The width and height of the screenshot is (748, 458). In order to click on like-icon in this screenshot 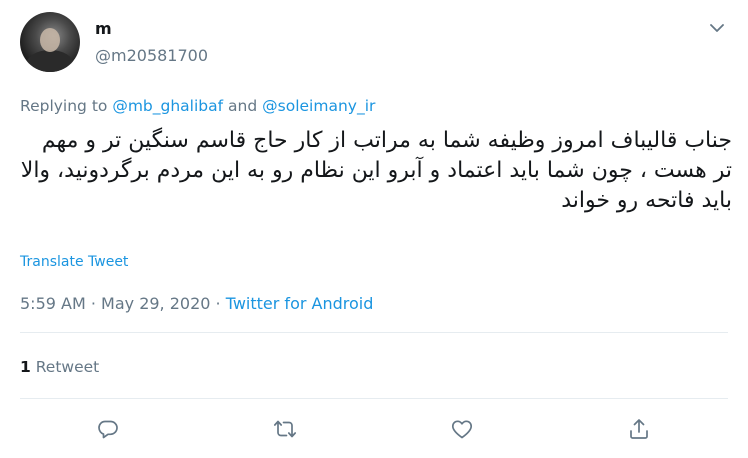, I will do `click(462, 429)`.